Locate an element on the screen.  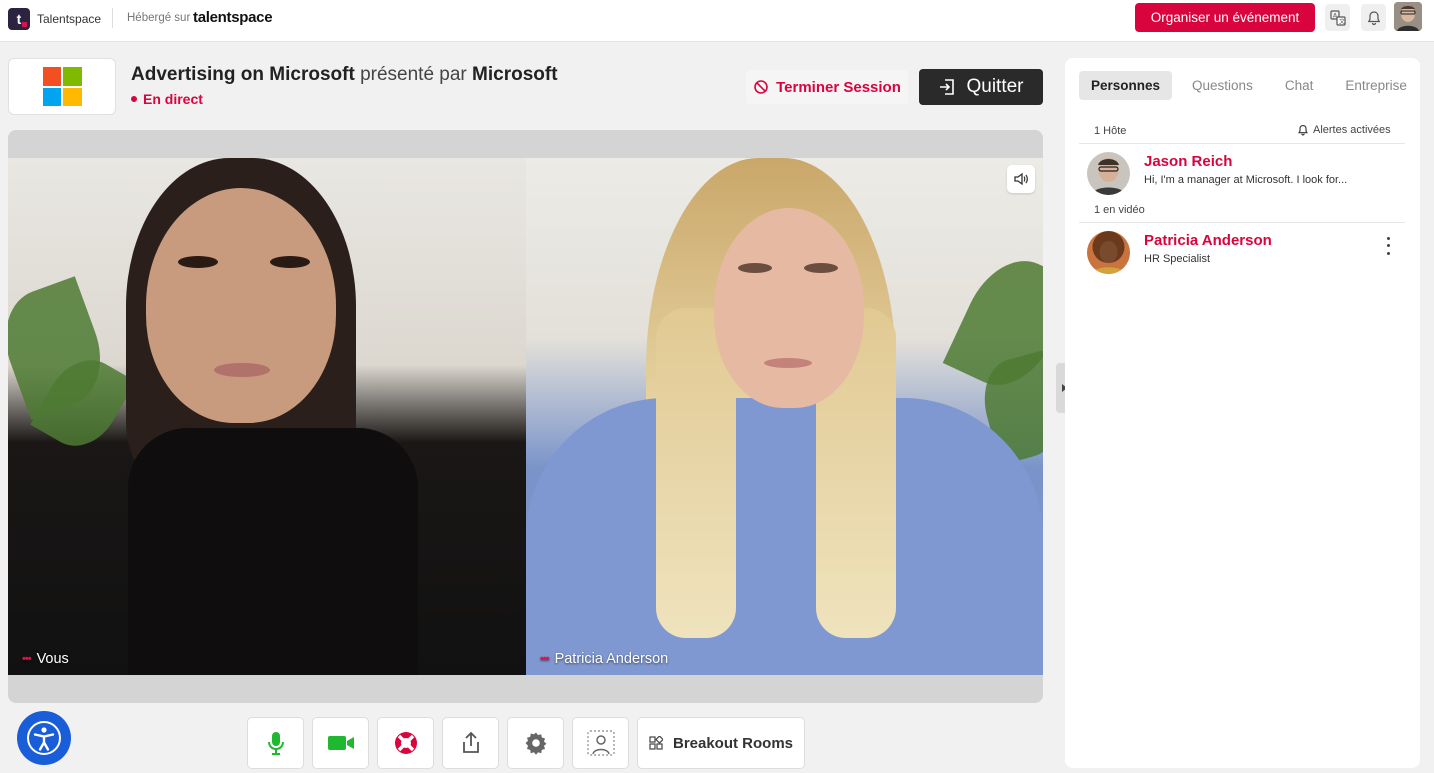
camera-button is located at coordinates (340, 743).